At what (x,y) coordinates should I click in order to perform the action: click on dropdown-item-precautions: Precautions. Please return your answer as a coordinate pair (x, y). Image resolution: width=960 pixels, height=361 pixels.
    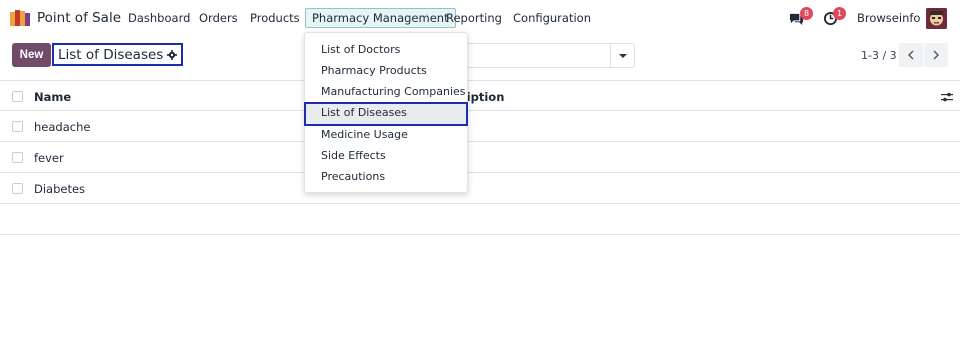
    Looking at the image, I should click on (386, 176).